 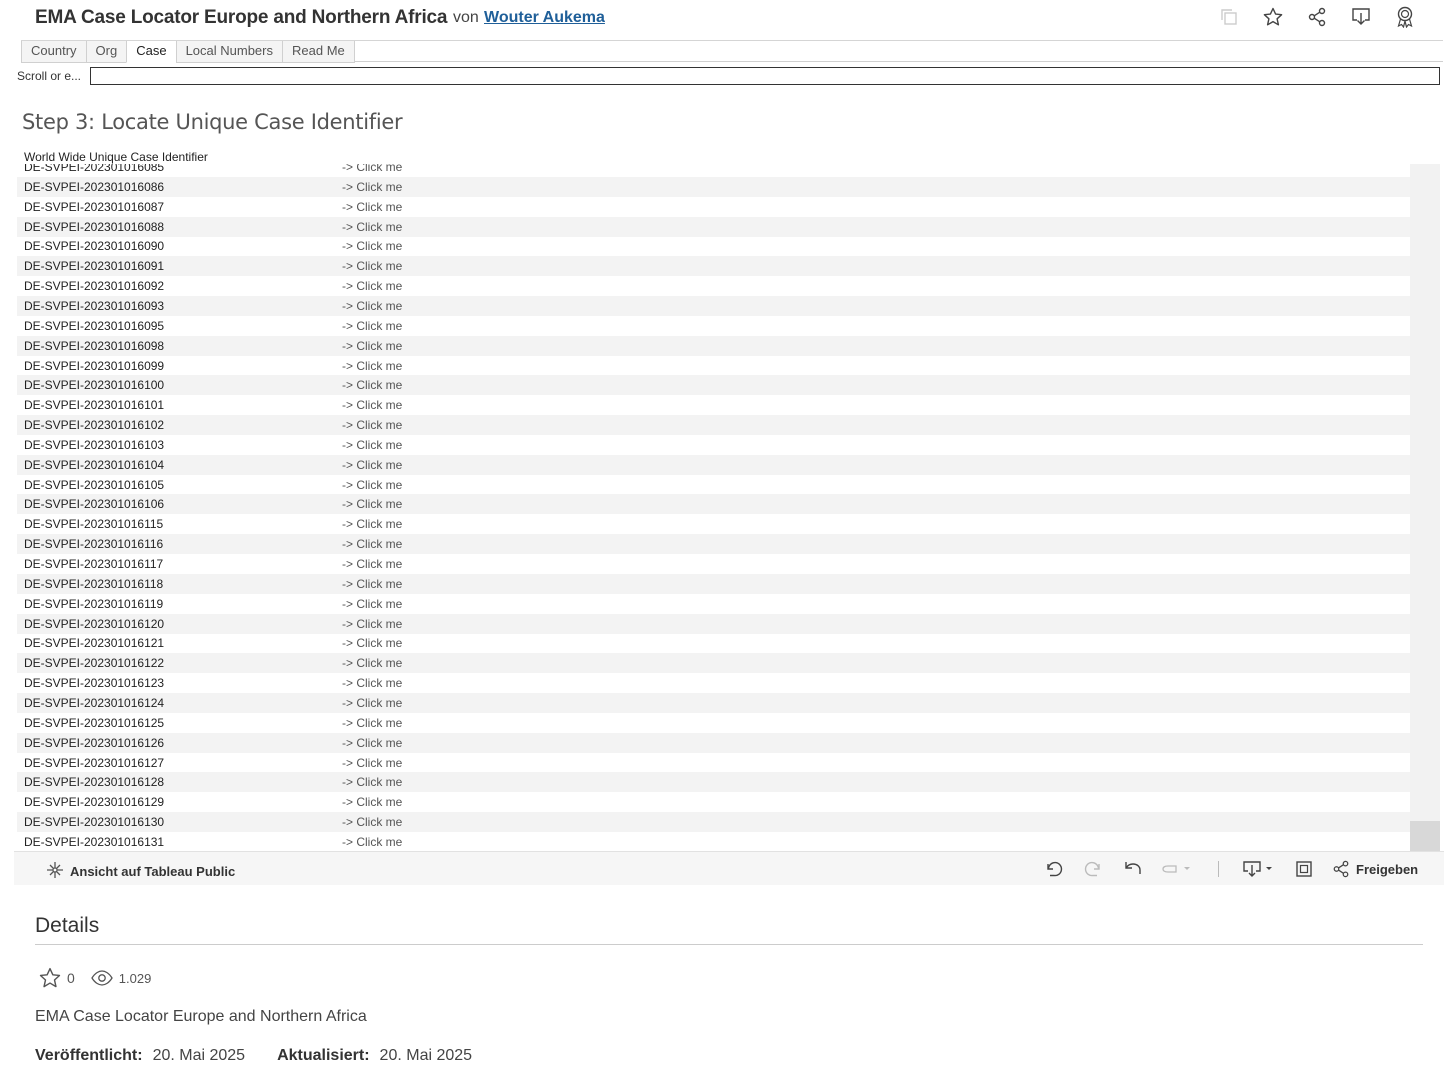 What do you see at coordinates (715, 405) in the screenshot?
I see `table-row: DE-SVPEI-202301016101 -> Click me` at bounding box center [715, 405].